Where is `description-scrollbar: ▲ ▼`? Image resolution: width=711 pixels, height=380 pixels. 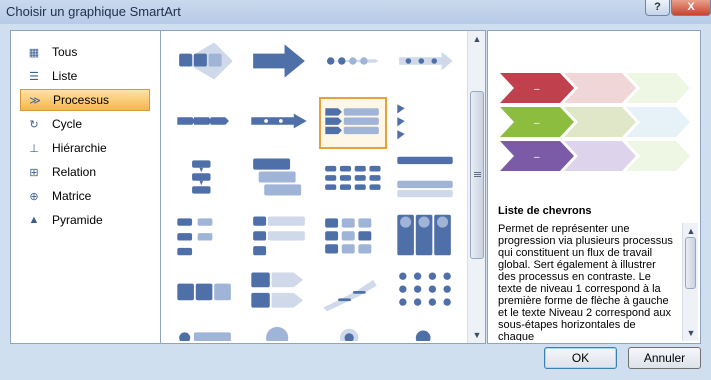
description-scrollbar: ▲ ▼ is located at coordinates (690, 282).